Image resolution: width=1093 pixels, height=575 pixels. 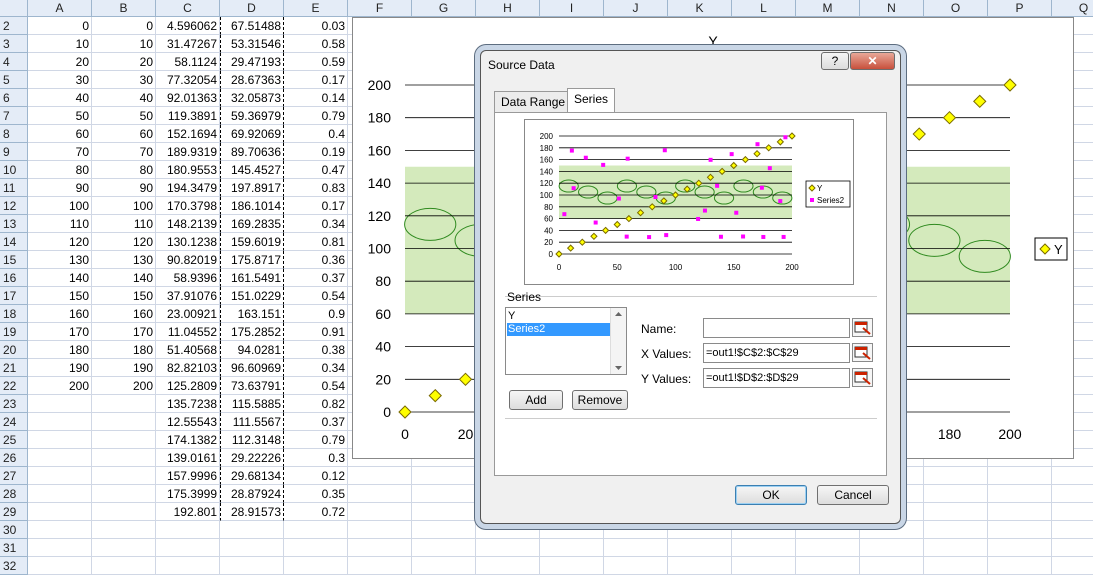 What do you see at coordinates (566, 341) in the screenshot?
I see `series-list: Y Series2` at bounding box center [566, 341].